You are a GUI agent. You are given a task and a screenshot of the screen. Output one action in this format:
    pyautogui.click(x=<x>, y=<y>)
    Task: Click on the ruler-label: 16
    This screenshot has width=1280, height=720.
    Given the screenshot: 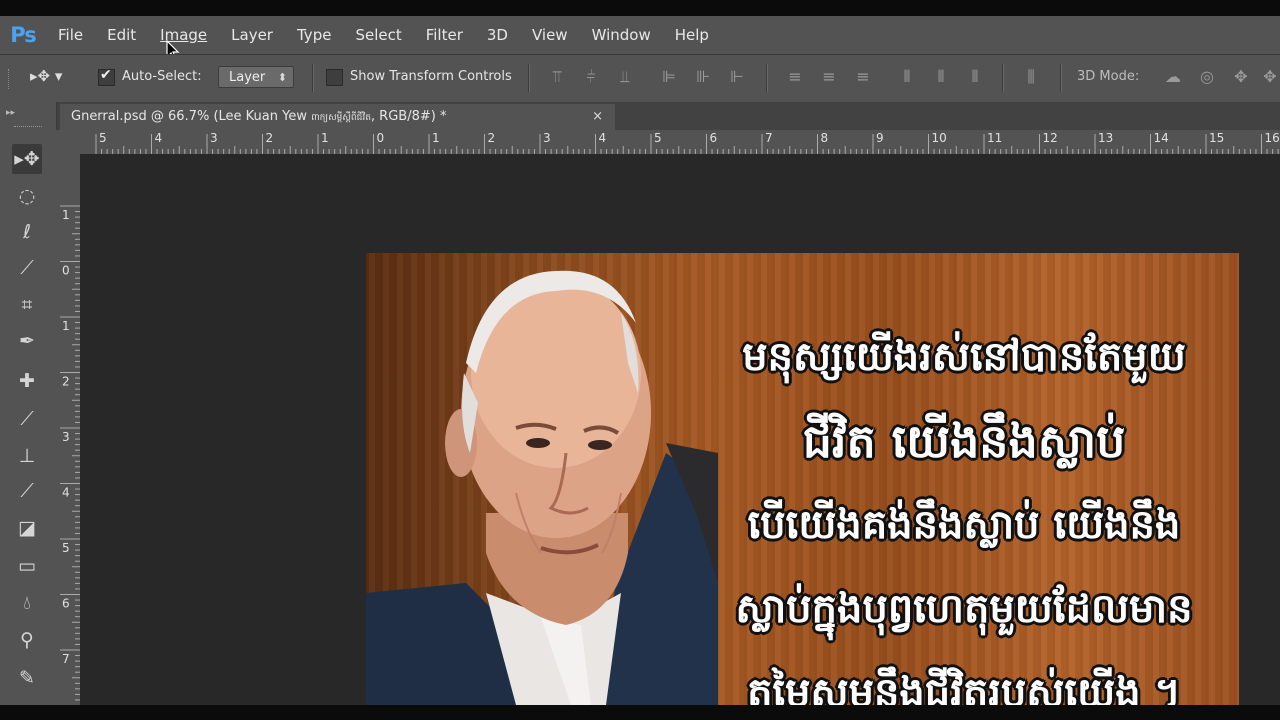 What is the action you would take?
    pyautogui.click(x=1272, y=138)
    